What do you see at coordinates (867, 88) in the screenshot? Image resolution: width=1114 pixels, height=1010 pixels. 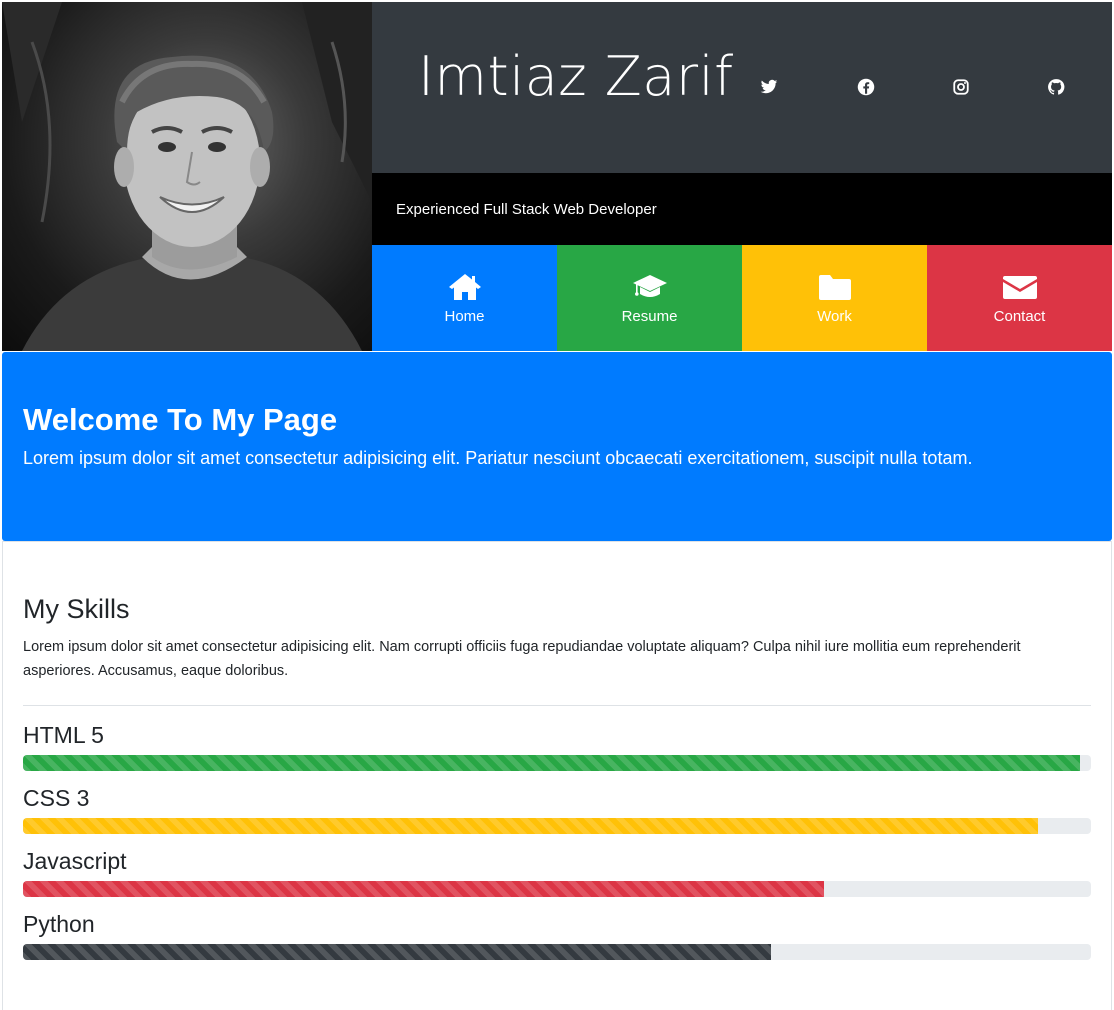 I see `facebook-icon` at bounding box center [867, 88].